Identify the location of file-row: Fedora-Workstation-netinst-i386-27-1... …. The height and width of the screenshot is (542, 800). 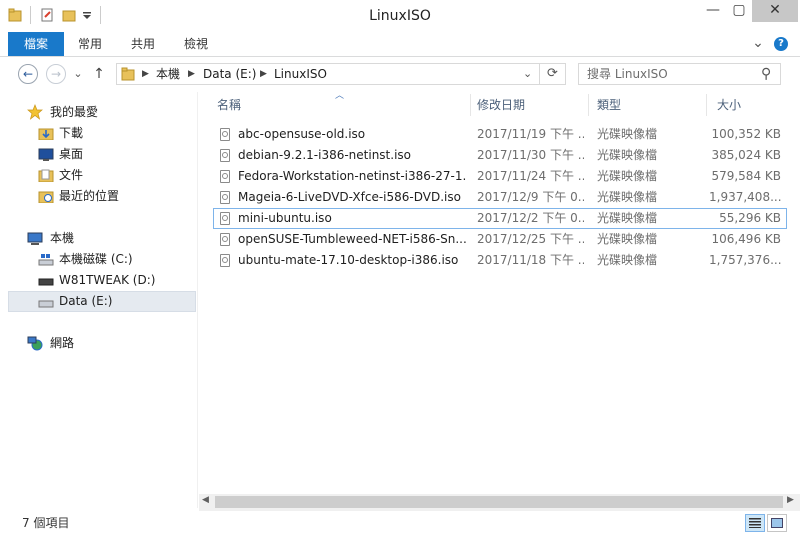
(500, 176).